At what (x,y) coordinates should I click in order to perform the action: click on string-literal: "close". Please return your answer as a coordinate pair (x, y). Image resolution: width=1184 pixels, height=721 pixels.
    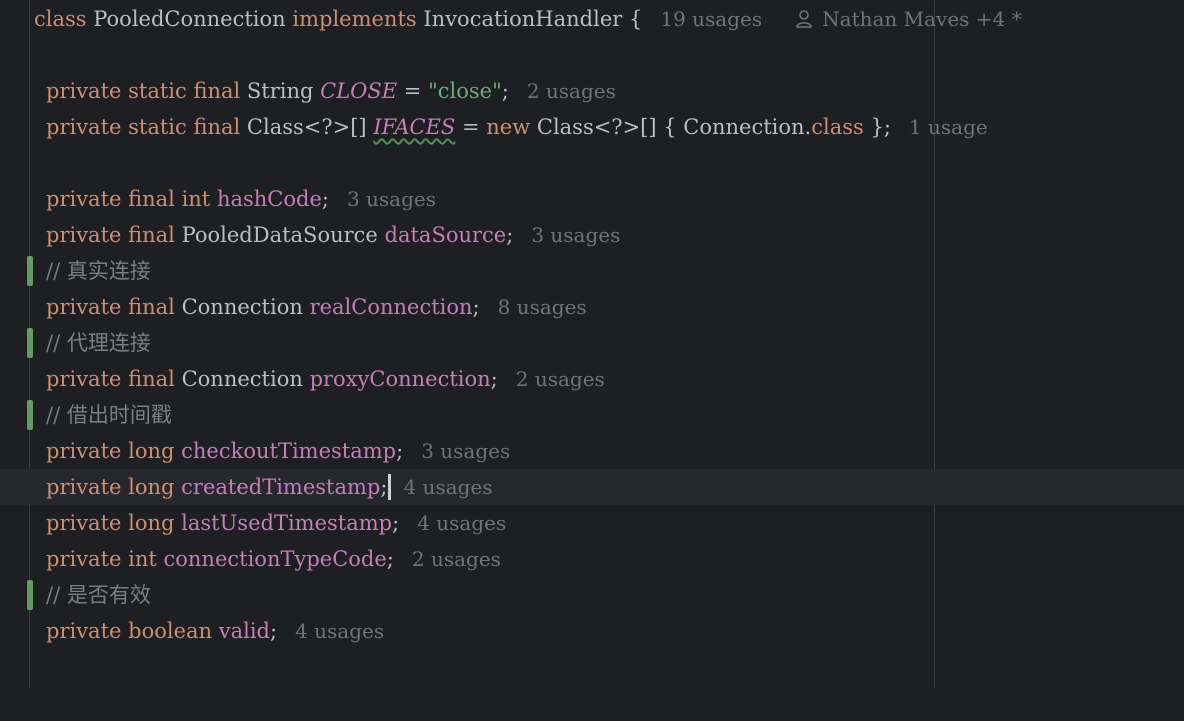
    Looking at the image, I should click on (465, 91).